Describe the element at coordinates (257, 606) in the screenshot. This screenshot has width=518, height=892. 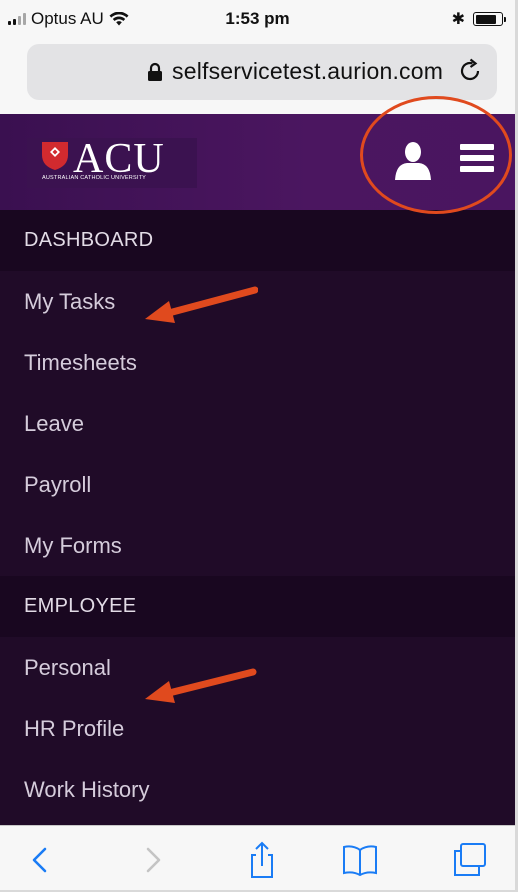
I see `nav-section-employee: EMPLOYEE` at that location.